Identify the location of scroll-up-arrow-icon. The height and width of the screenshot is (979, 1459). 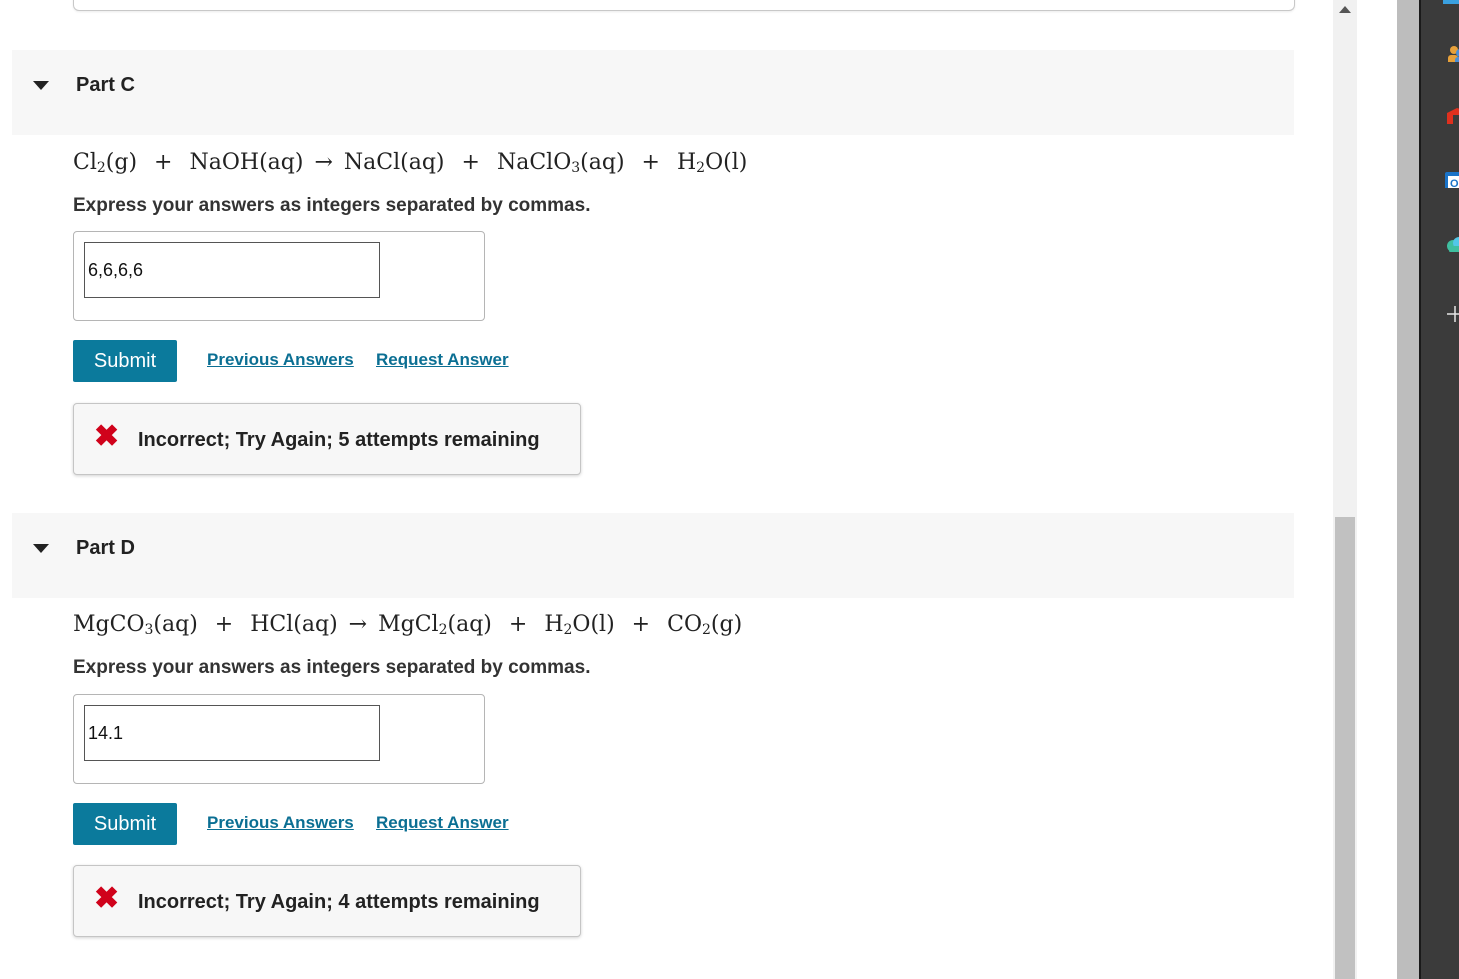
(1345, 9).